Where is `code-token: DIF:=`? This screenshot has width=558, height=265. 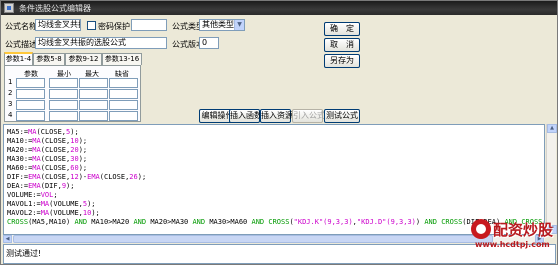
code-token: DIF:= is located at coordinates (18, 177).